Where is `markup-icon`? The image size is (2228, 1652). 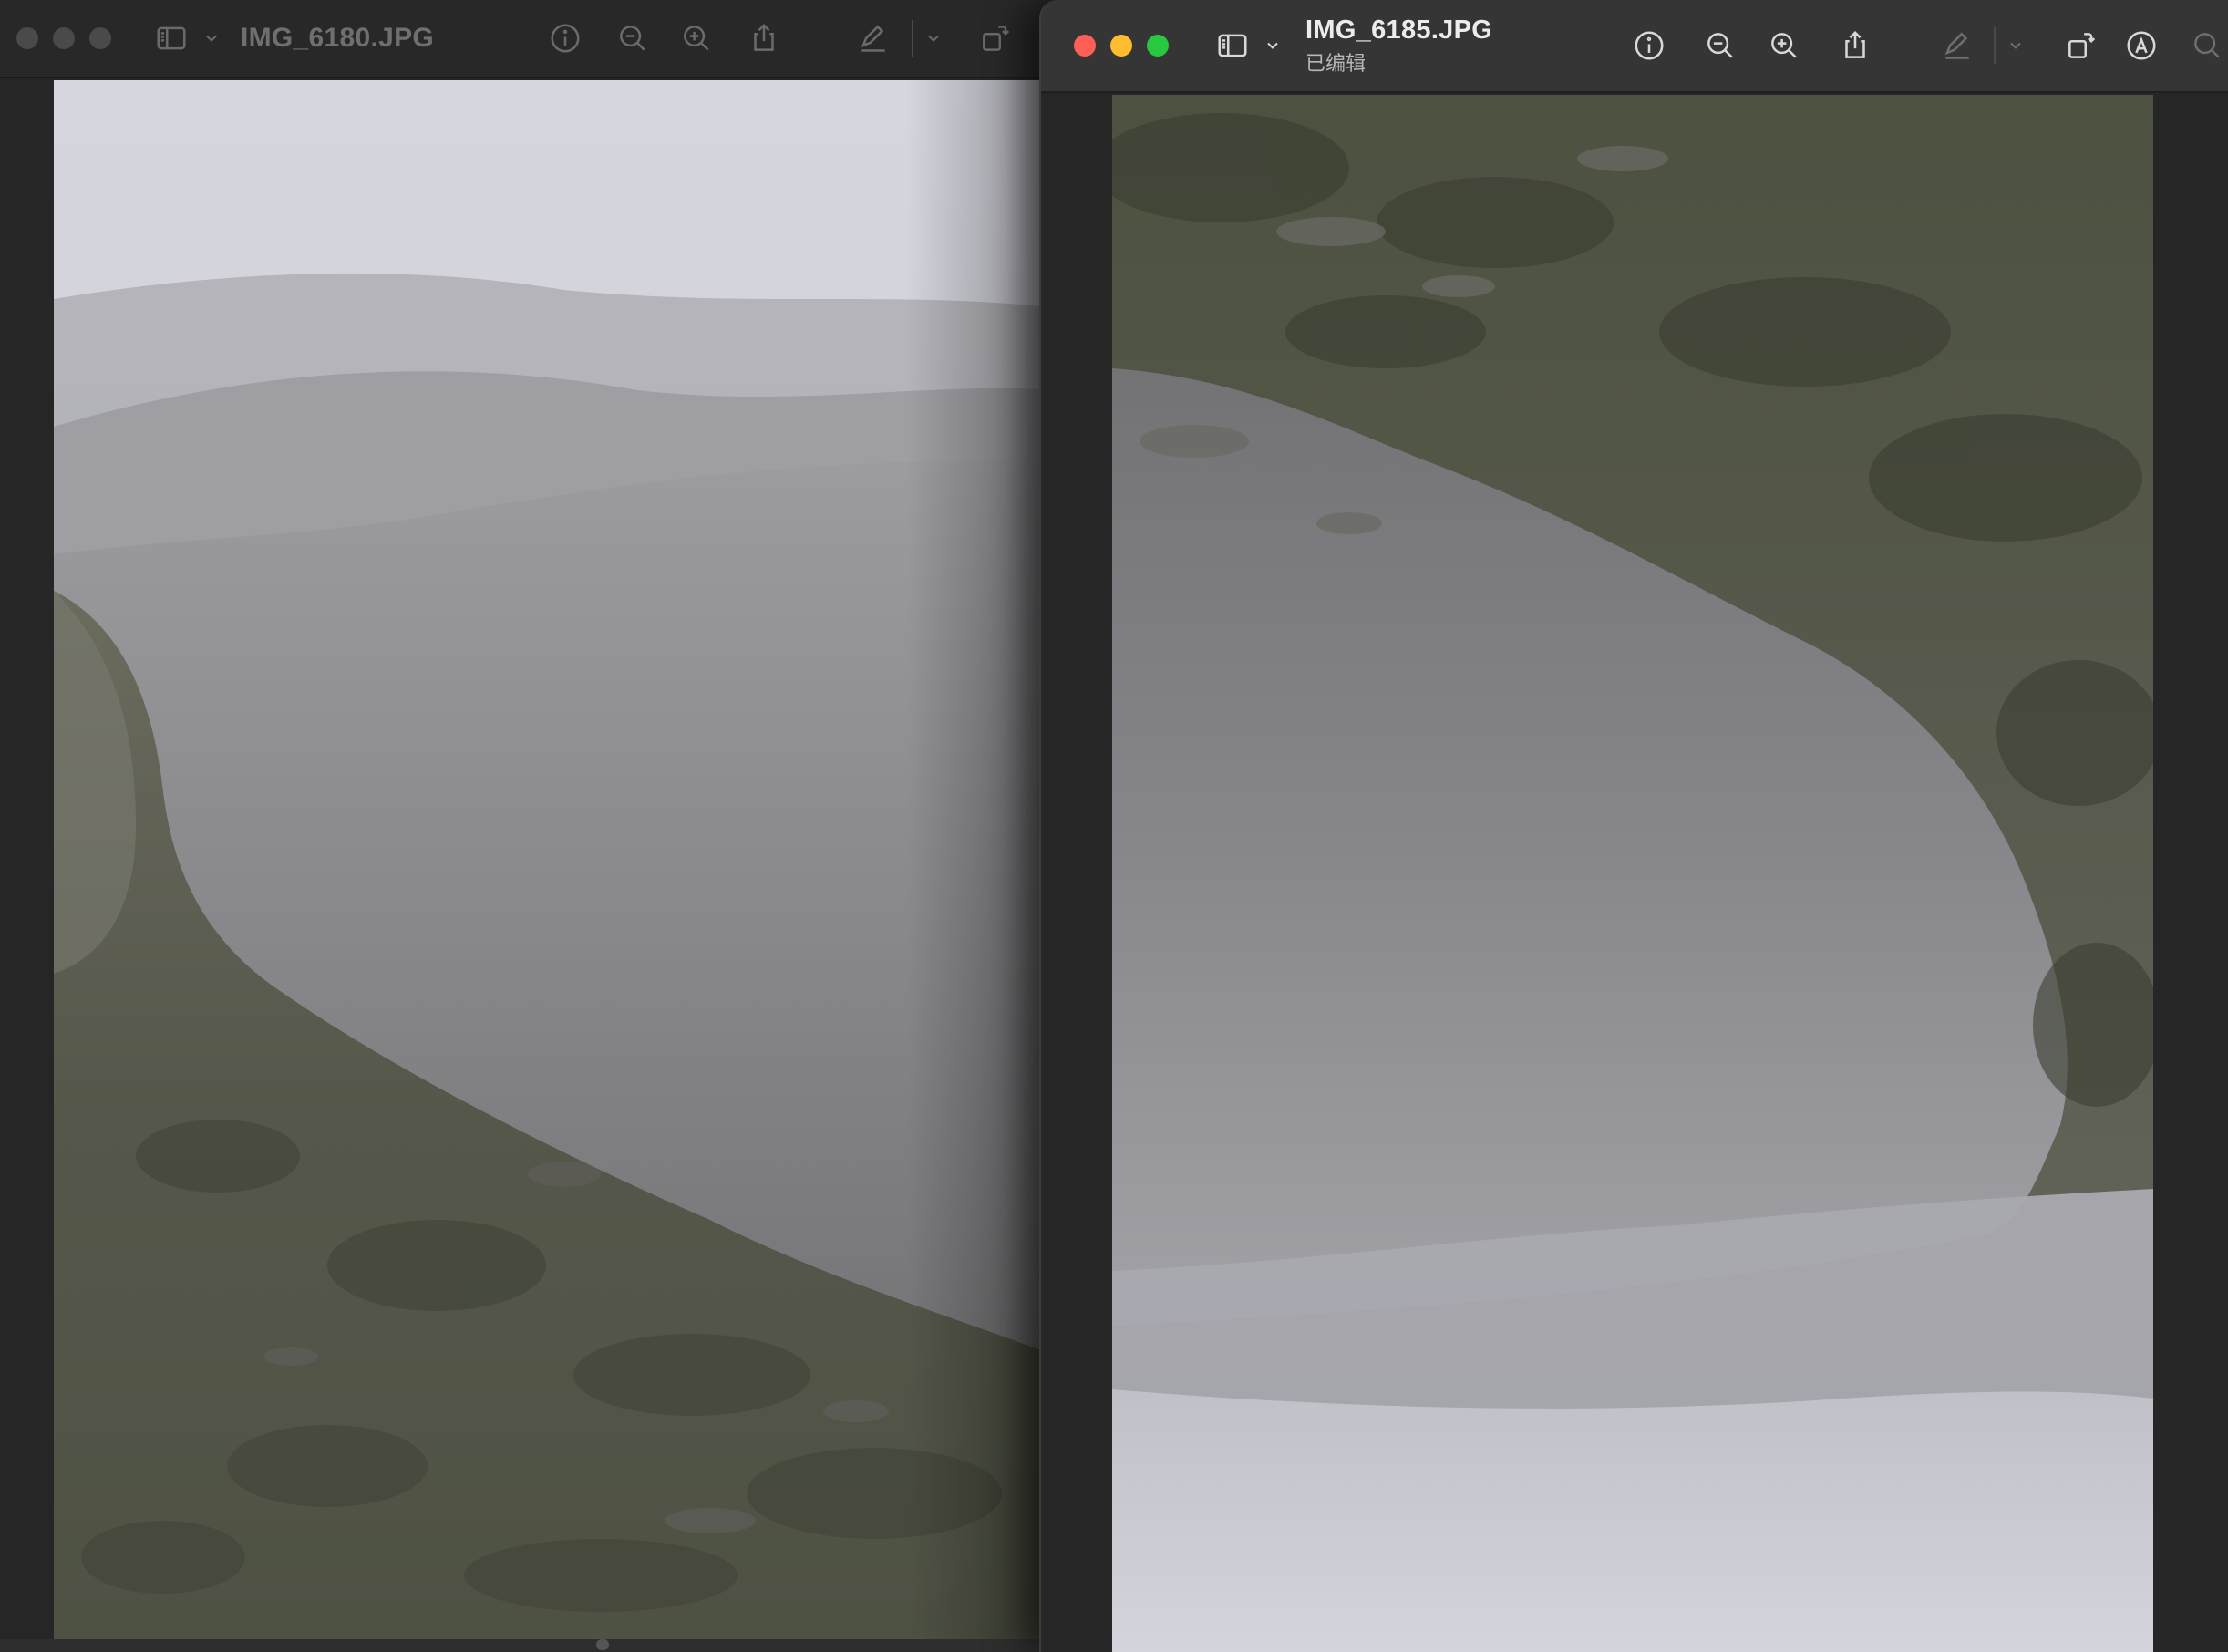 markup-icon is located at coordinates (2141, 45).